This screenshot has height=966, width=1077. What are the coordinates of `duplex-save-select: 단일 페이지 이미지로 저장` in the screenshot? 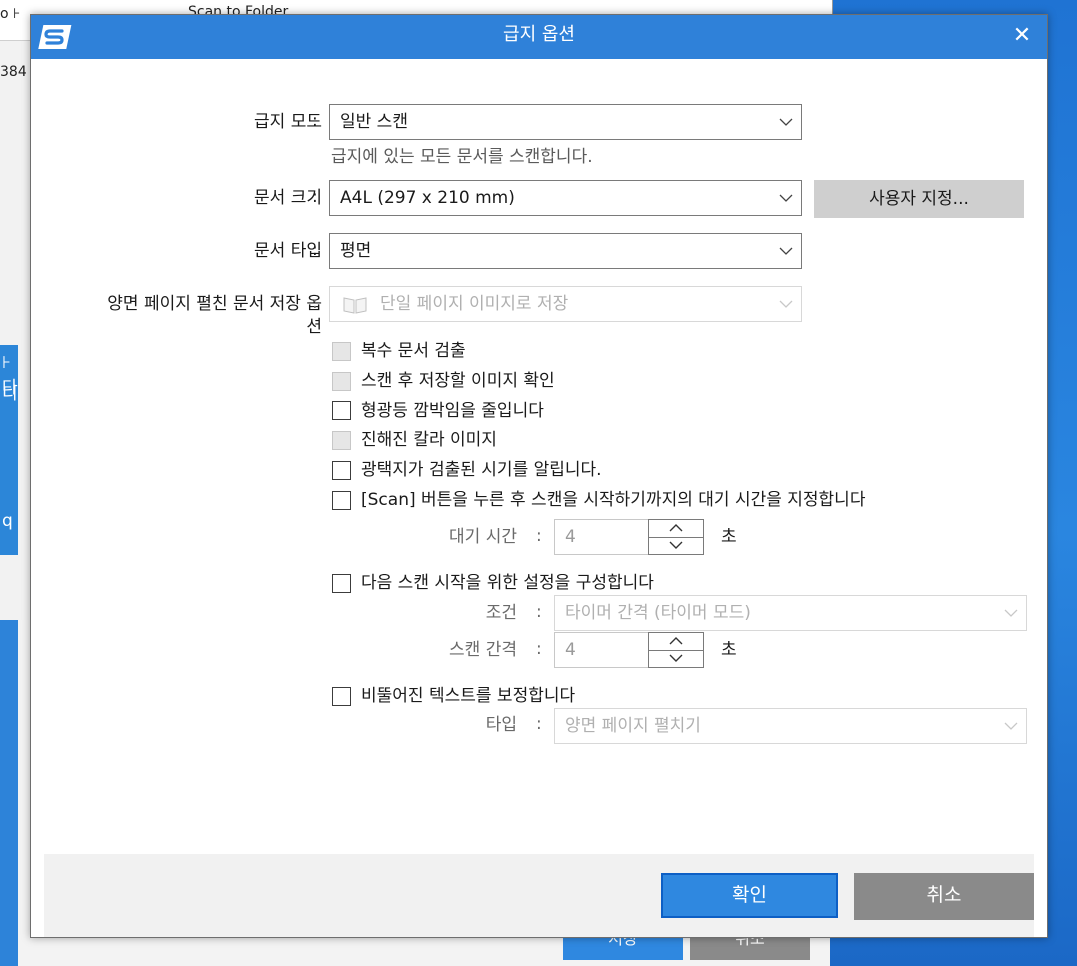 It's located at (565, 304).